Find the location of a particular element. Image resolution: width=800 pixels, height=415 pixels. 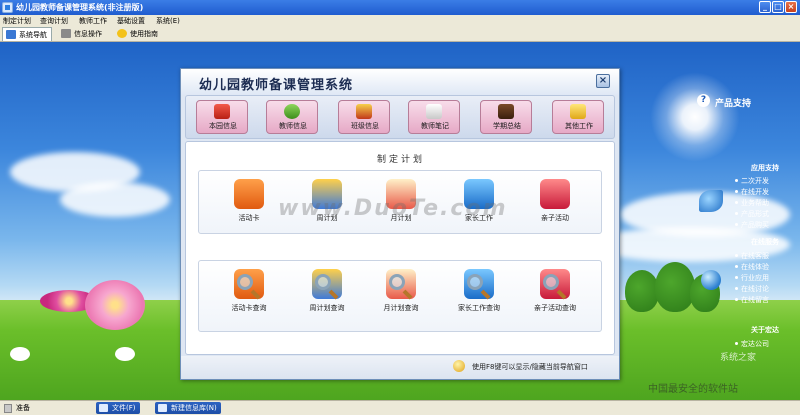

tab-info-operation: 信息操作 is located at coordinates (82, 34).